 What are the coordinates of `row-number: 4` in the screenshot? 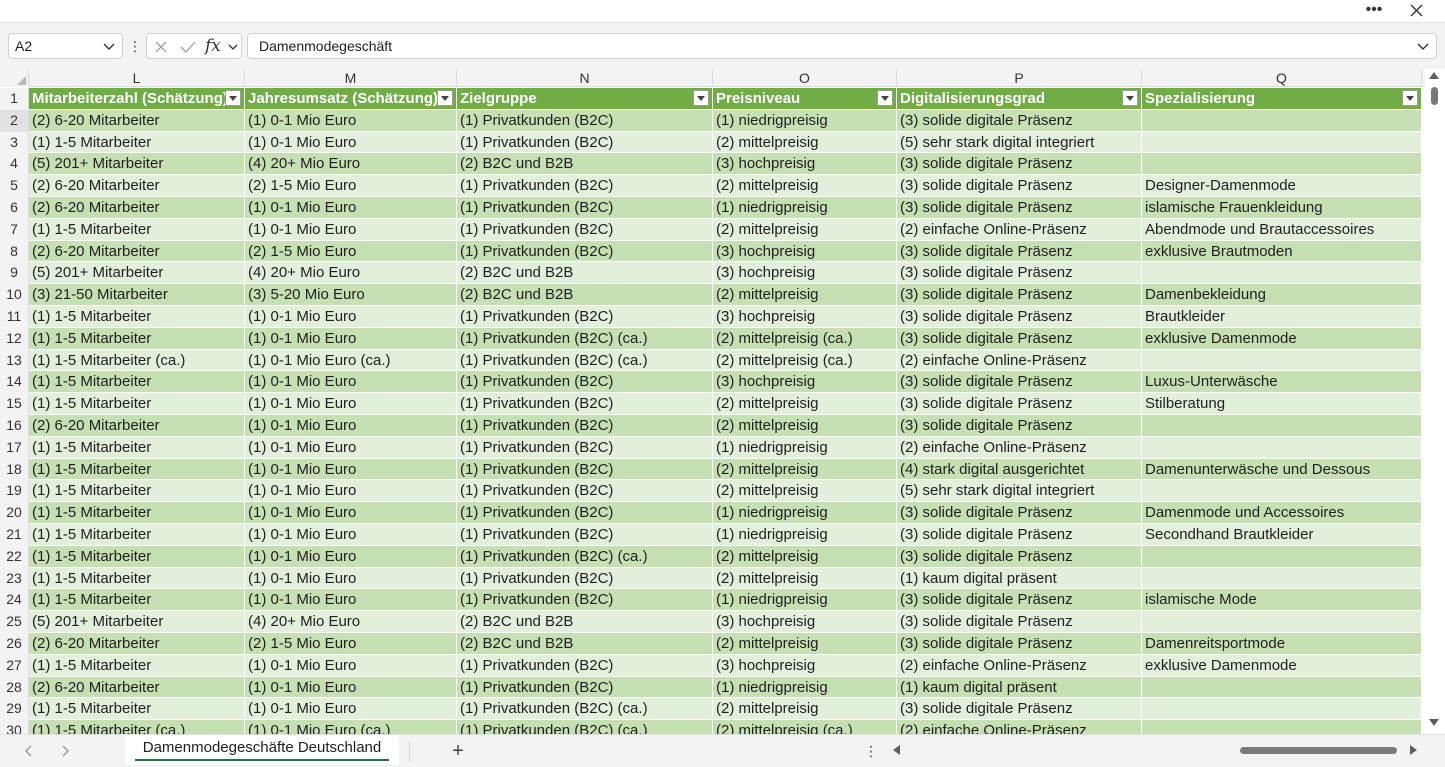 It's located at (14, 164).